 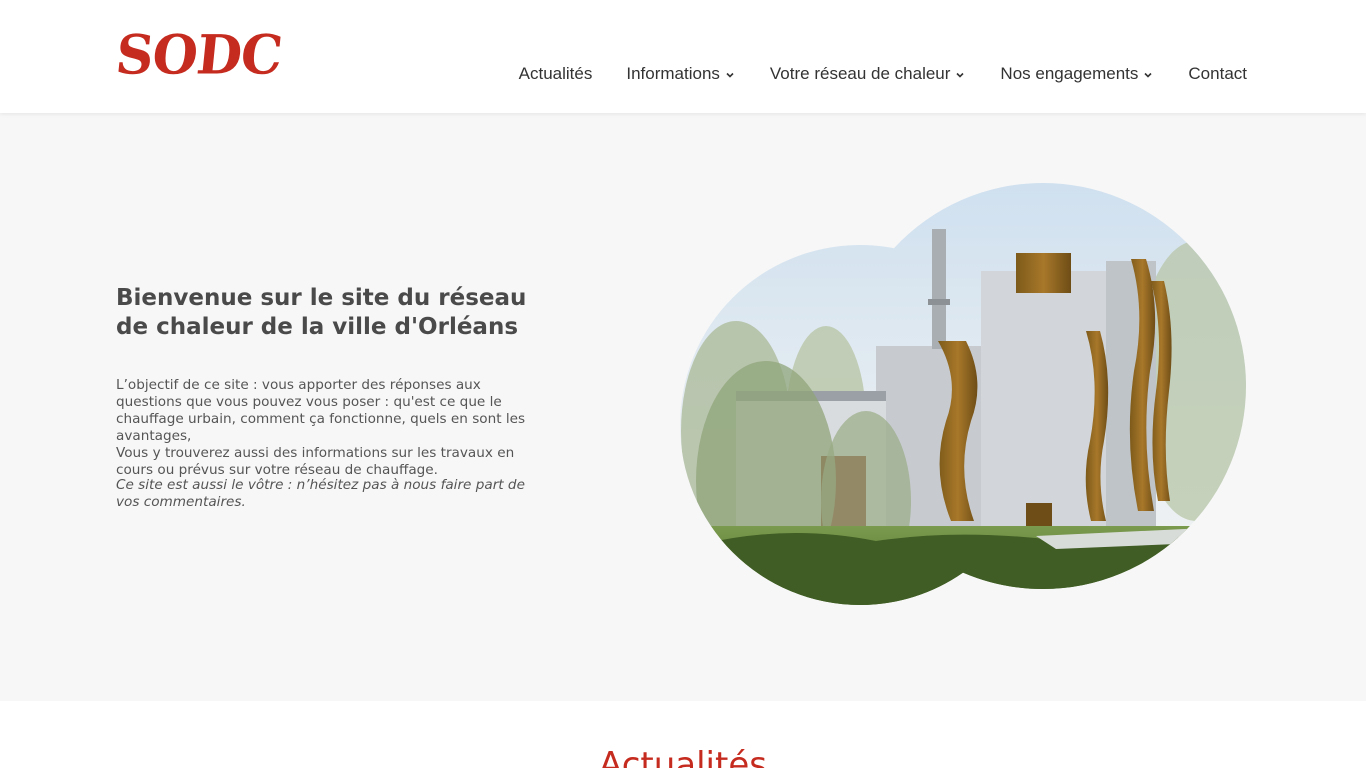 I want to click on nav-item-informations: Informations, so click(x=681, y=74).